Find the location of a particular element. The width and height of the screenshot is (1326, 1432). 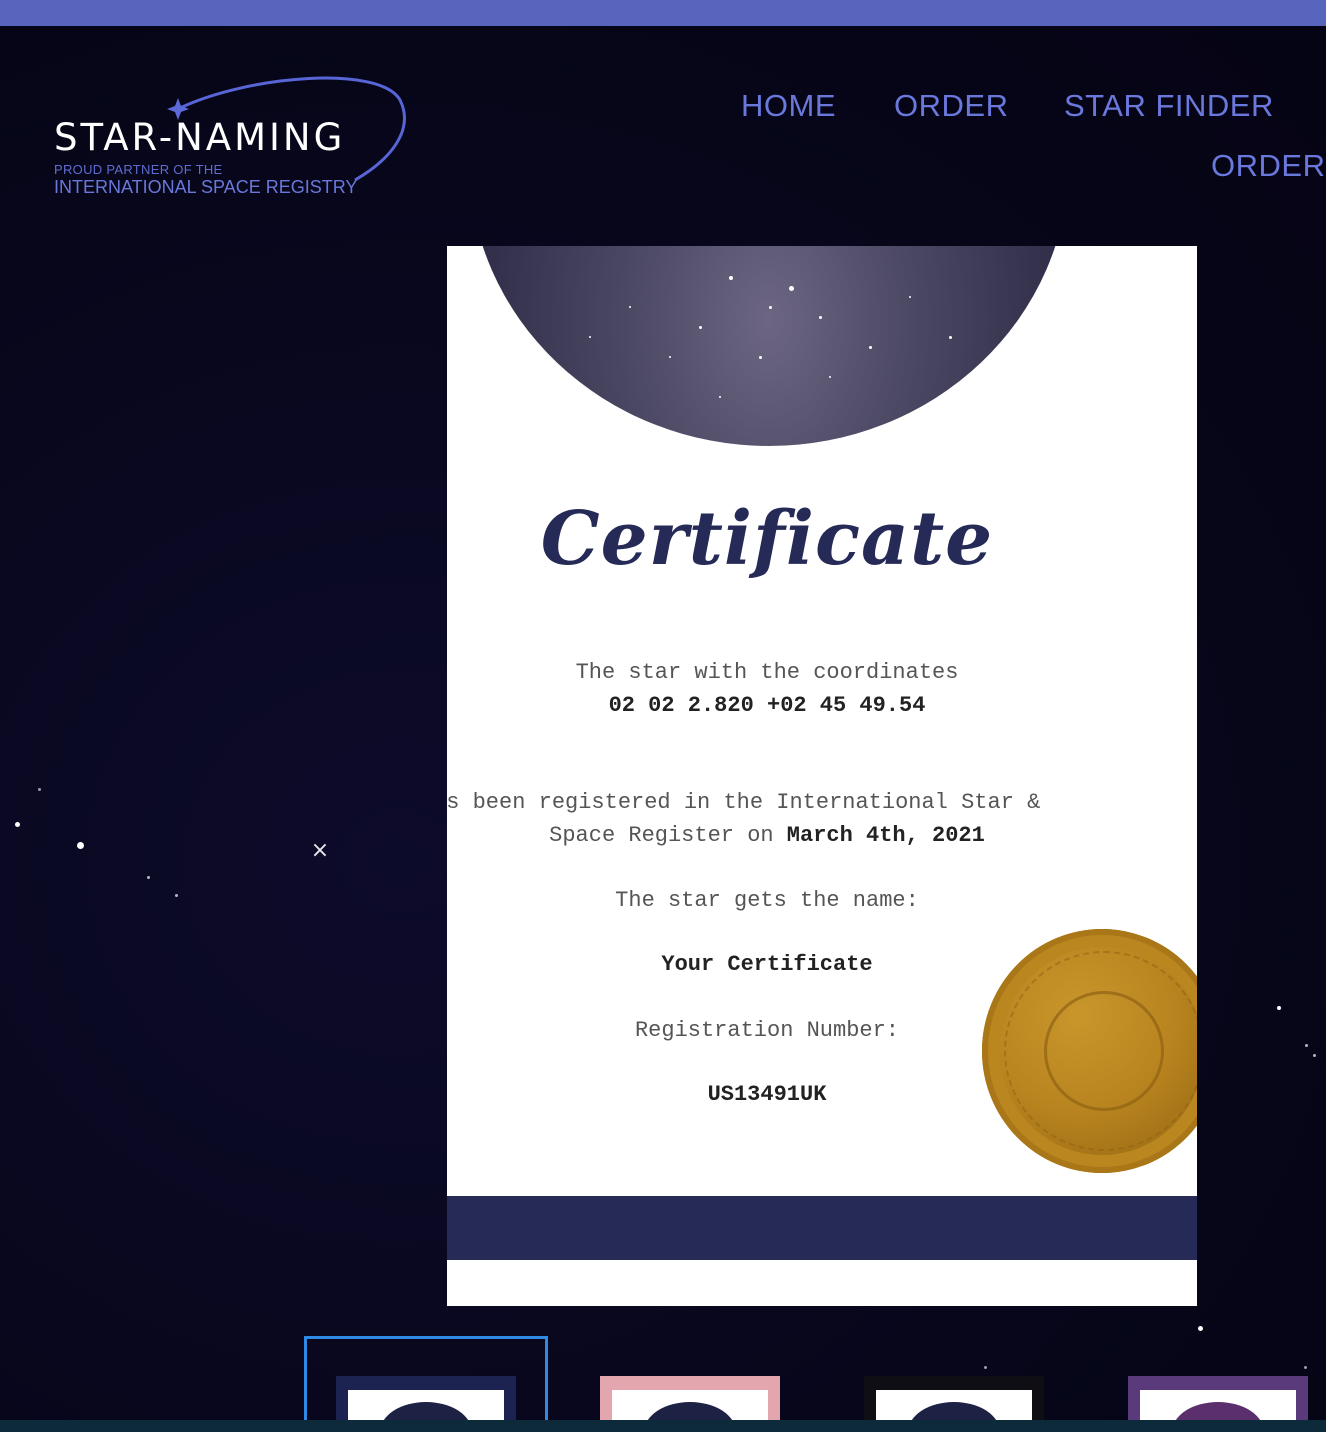

nav-star-finder: STAR FINDER is located at coordinates (1169, 106).